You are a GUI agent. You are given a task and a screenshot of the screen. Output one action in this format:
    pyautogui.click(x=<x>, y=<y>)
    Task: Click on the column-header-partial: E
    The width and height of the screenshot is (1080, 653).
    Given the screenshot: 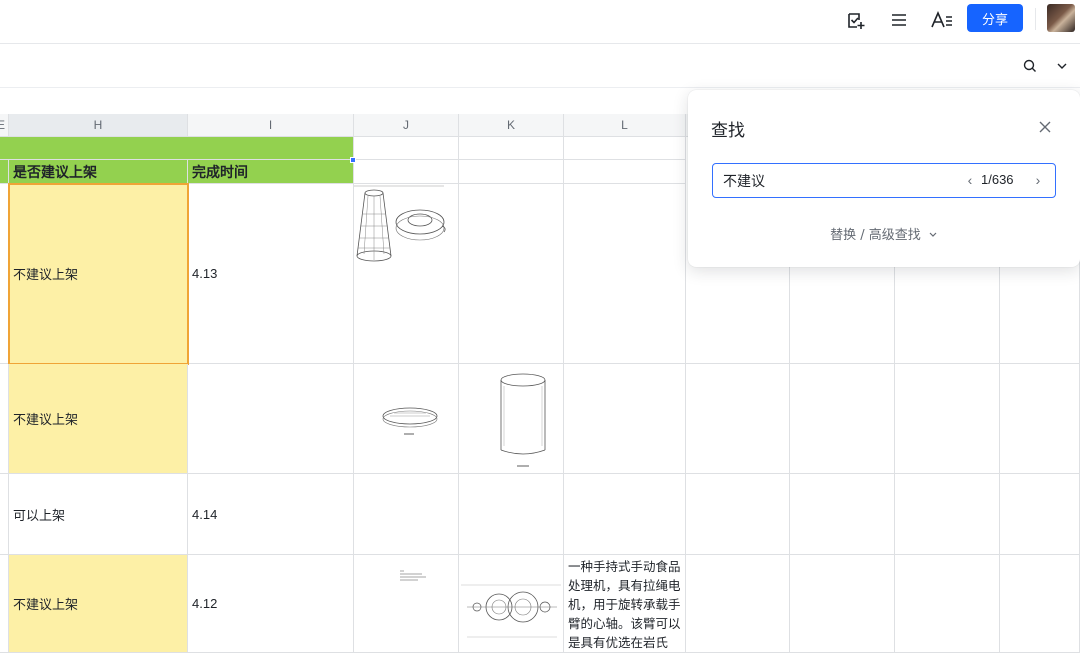 What is the action you would take?
    pyautogui.click(x=4, y=125)
    